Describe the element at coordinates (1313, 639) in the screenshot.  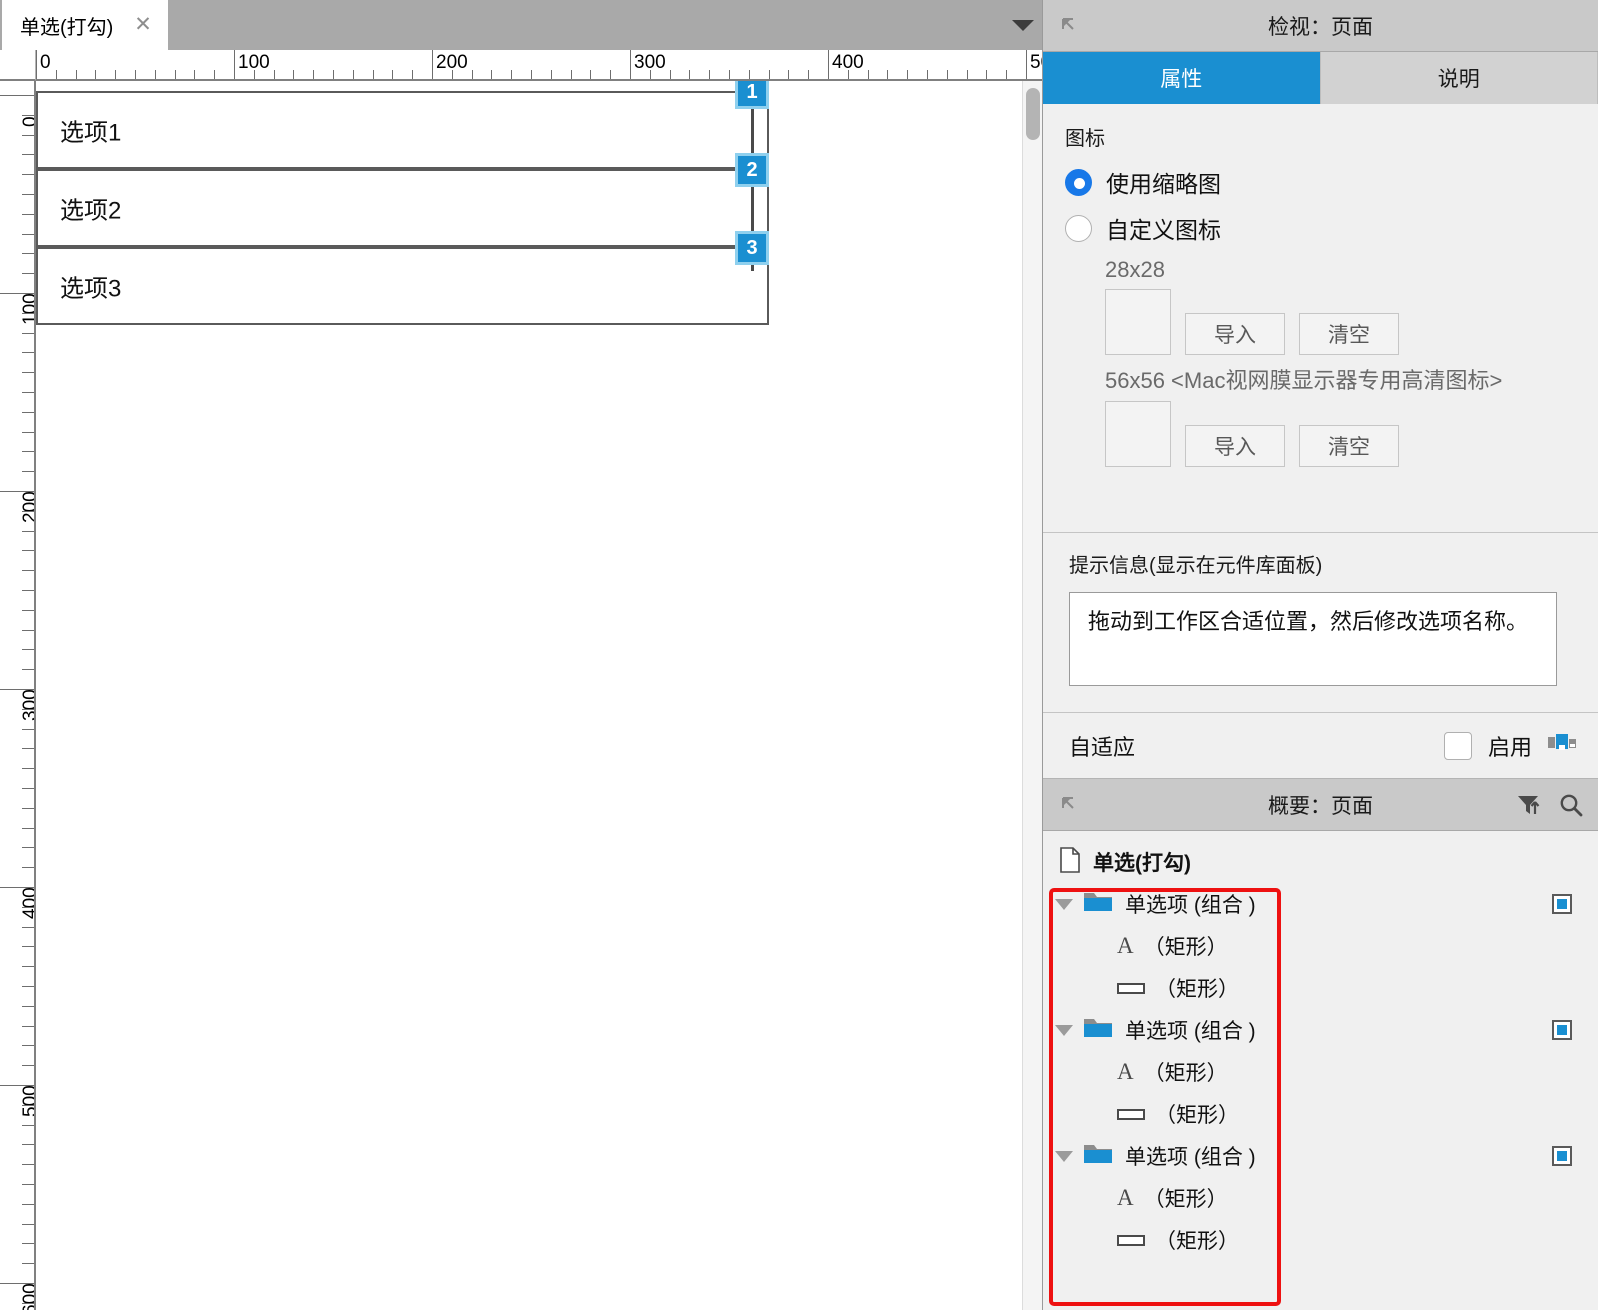
I see `hint-textarea` at that location.